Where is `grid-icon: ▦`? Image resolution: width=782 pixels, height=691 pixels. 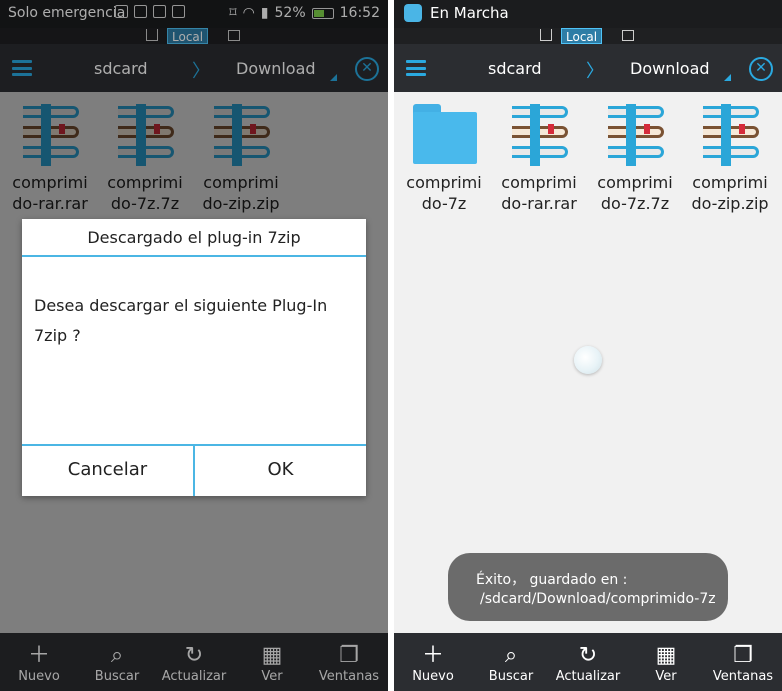 grid-icon: ▦ is located at coordinates (666, 655).